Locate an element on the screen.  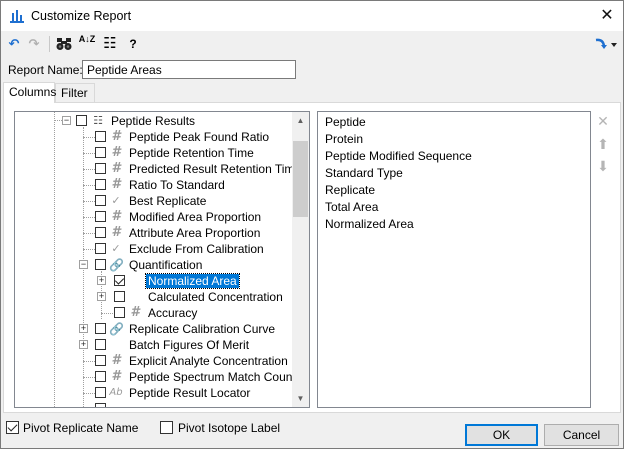
share-icon is located at coordinates (606, 43).